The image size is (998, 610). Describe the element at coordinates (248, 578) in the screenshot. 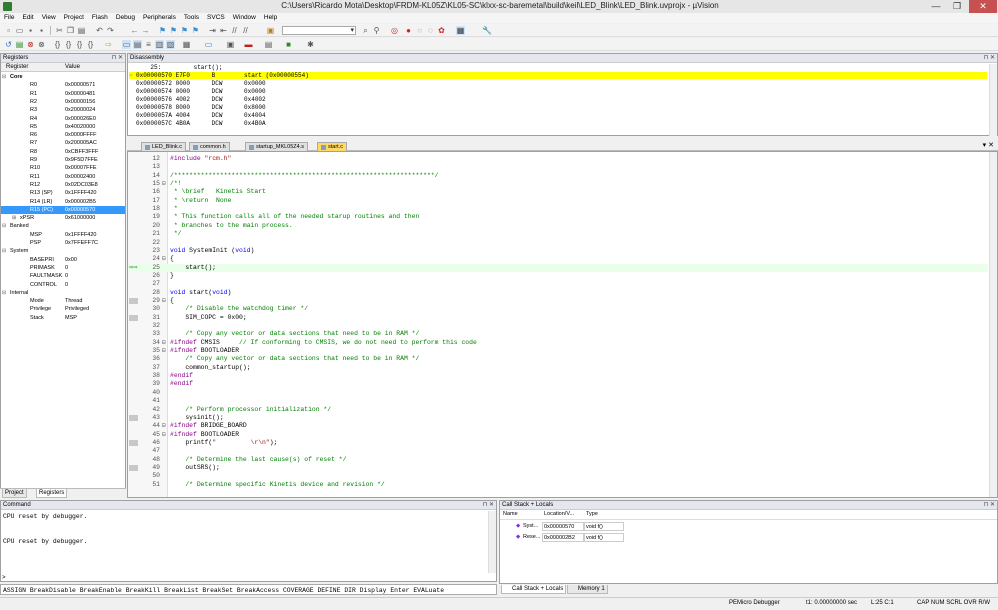

I see `command-input: >` at that location.